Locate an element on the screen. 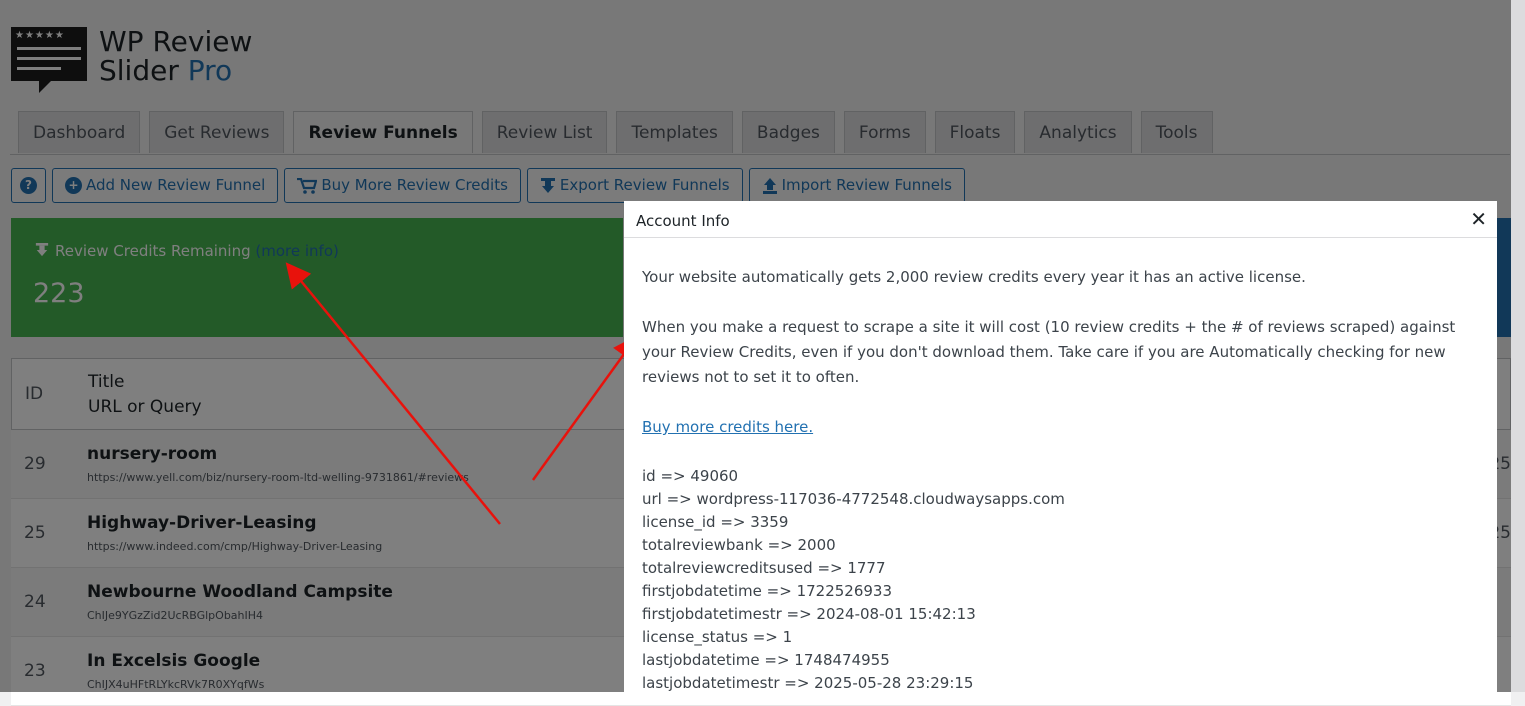 Image resolution: width=1525 pixels, height=706 pixels. detail-item: id => 49060 is located at coordinates (690, 476).